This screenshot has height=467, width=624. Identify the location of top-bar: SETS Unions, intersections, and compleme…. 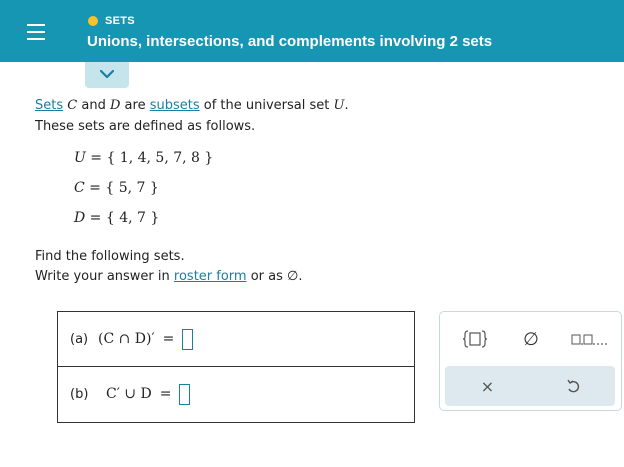
(312, 31).